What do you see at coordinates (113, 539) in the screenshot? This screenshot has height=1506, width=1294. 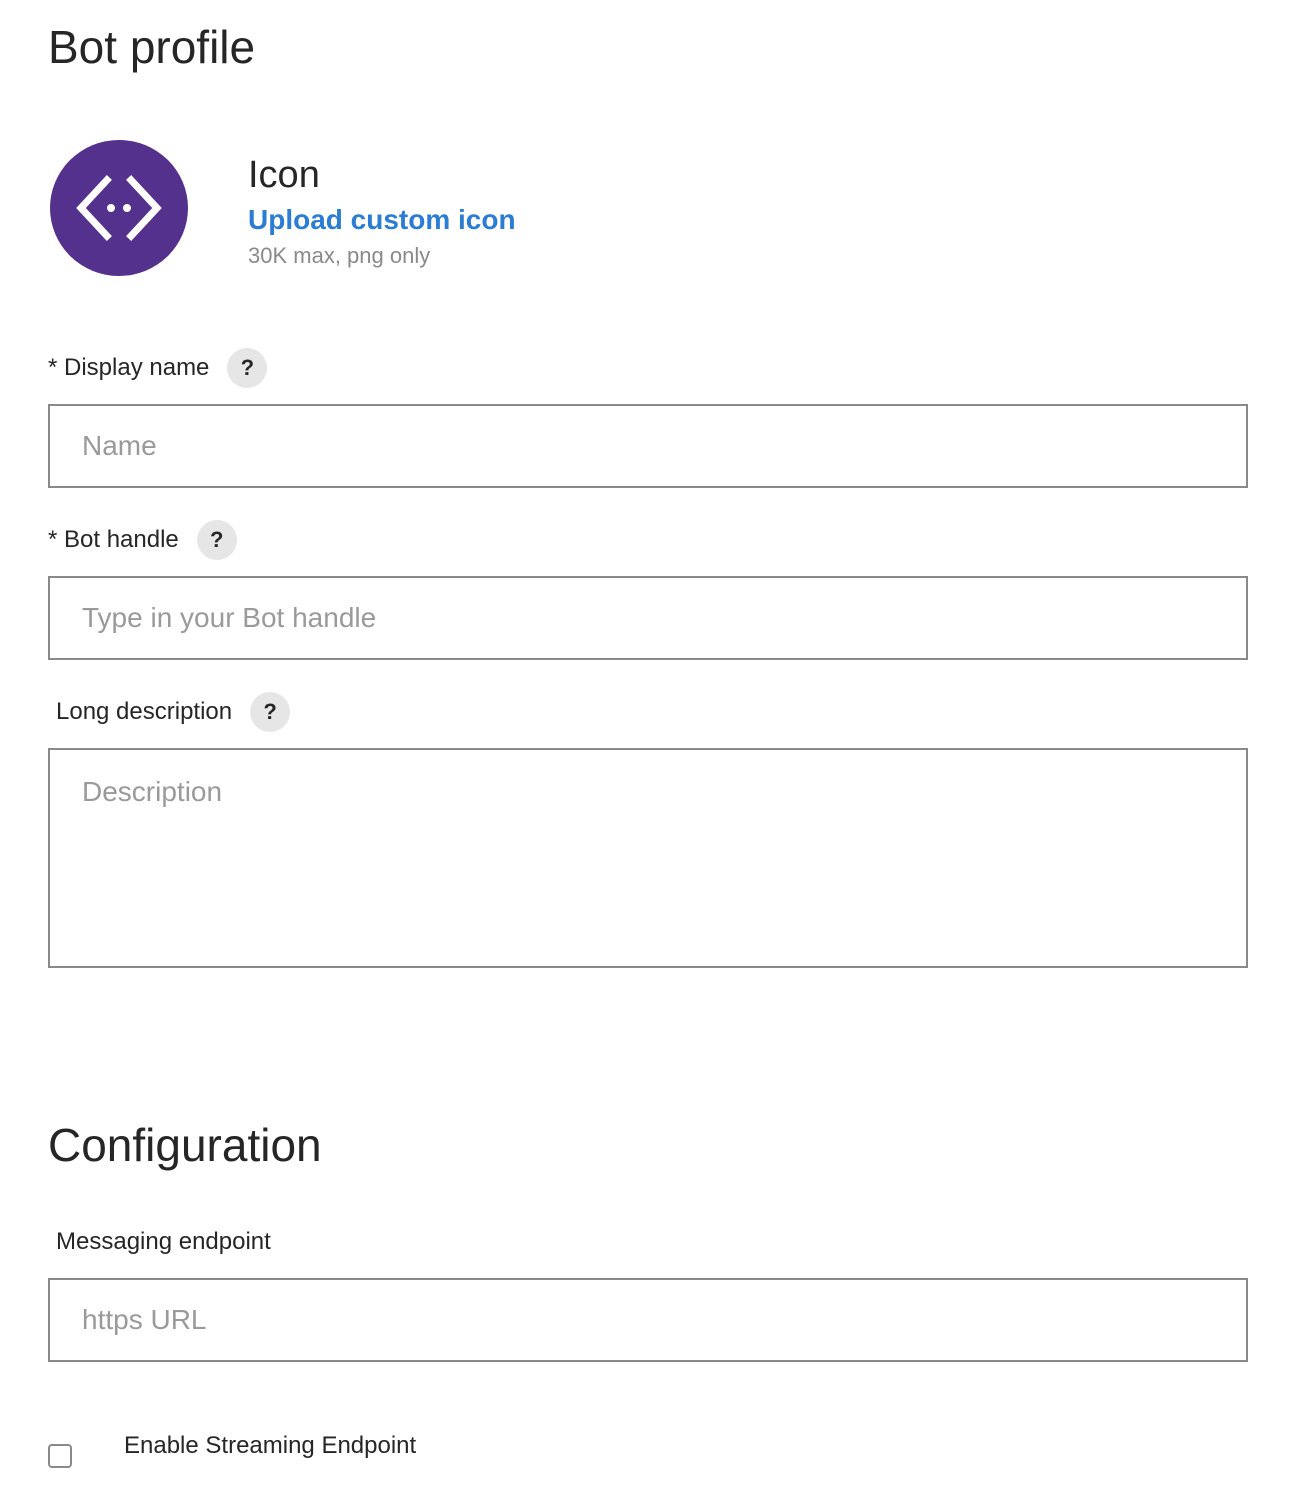 I see `bot-handle-label: * Bot handle` at bounding box center [113, 539].